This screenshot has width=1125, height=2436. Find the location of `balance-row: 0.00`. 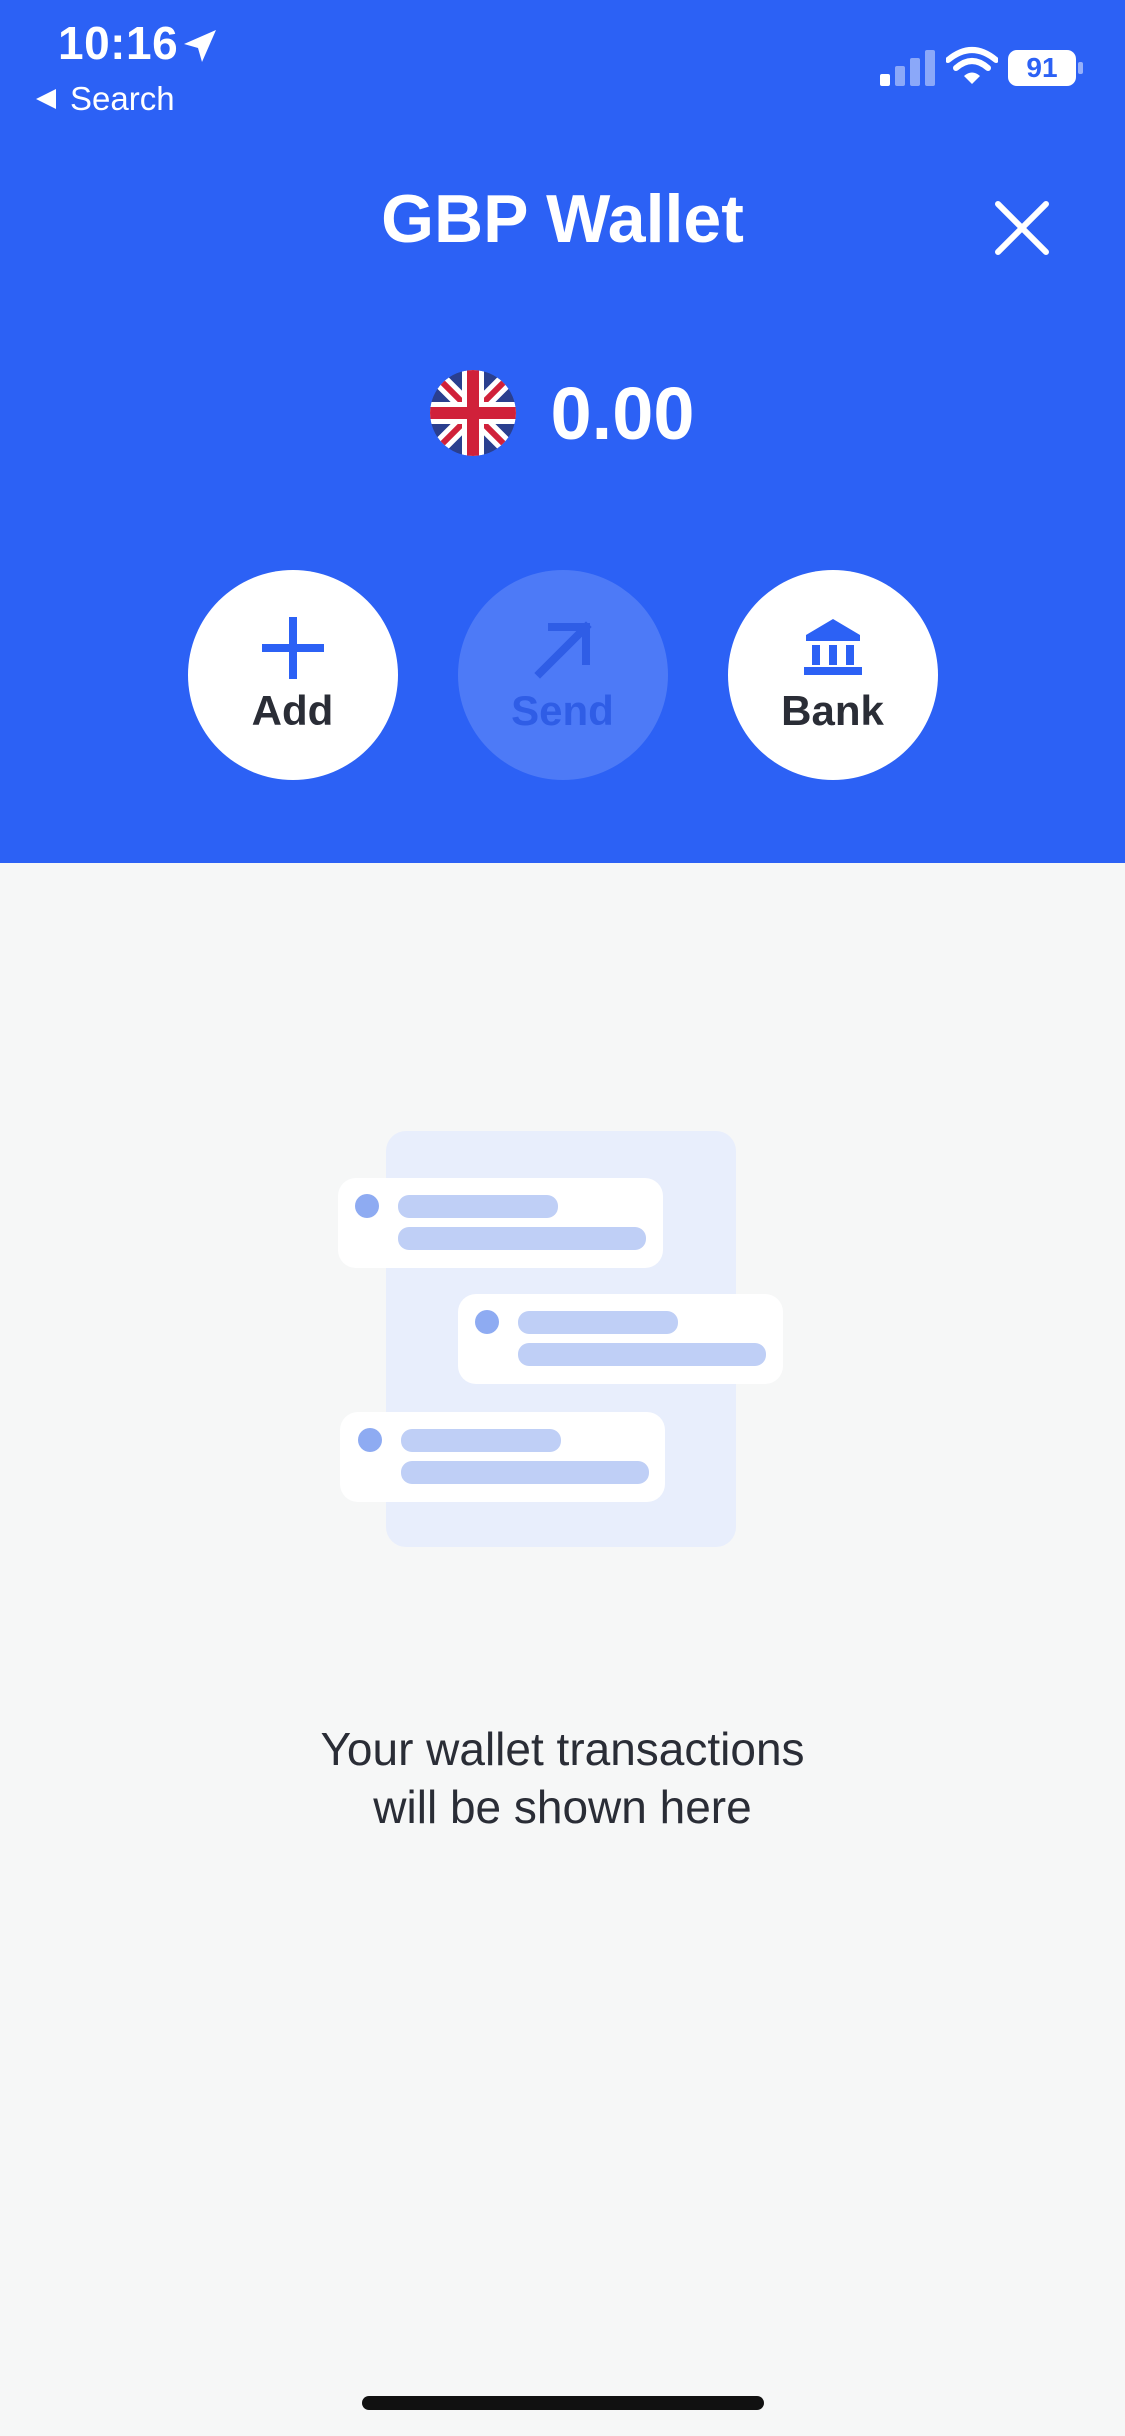

balance-row: 0.00 is located at coordinates (562, 413).